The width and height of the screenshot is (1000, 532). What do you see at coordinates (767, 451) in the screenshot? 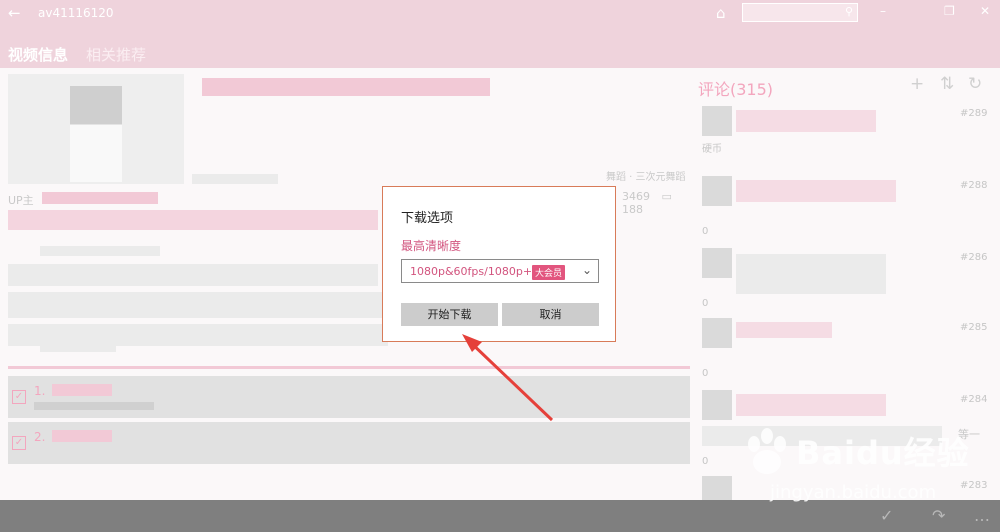
I see `paw-icon` at bounding box center [767, 451].